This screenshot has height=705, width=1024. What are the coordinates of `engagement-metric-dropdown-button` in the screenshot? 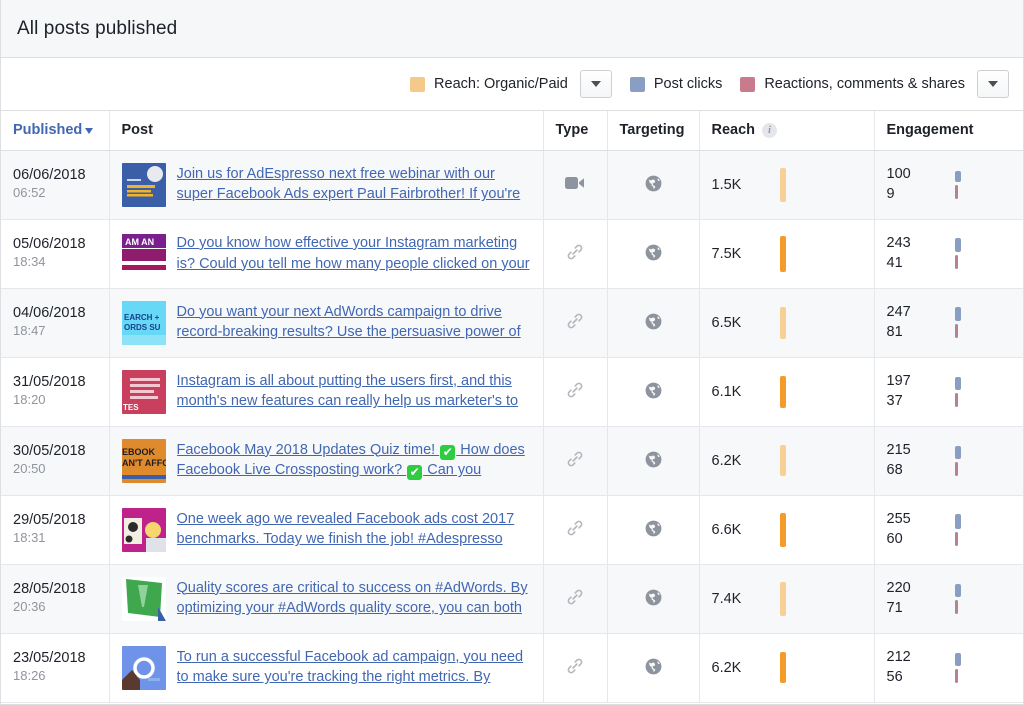 It's located at (993, 84).